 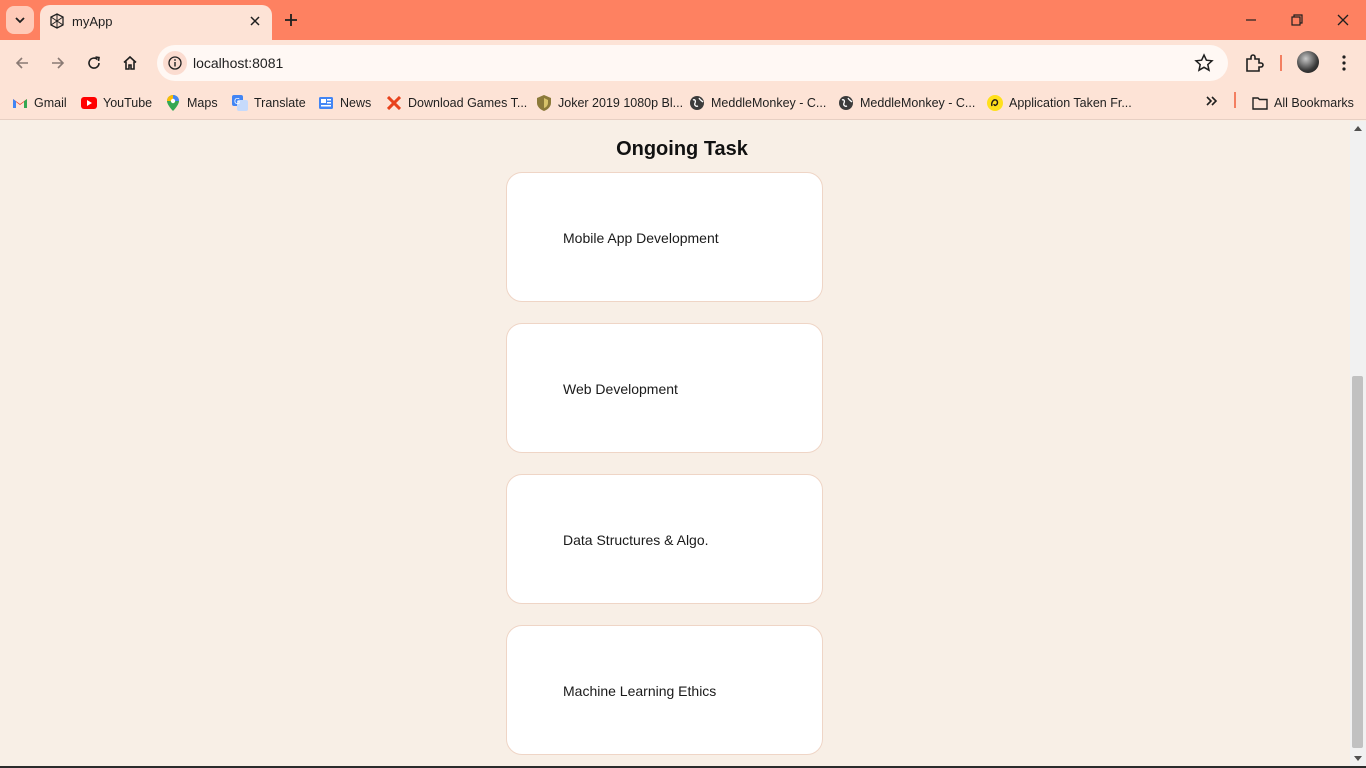 I want to click on back-button, so click(x=22, y=63).